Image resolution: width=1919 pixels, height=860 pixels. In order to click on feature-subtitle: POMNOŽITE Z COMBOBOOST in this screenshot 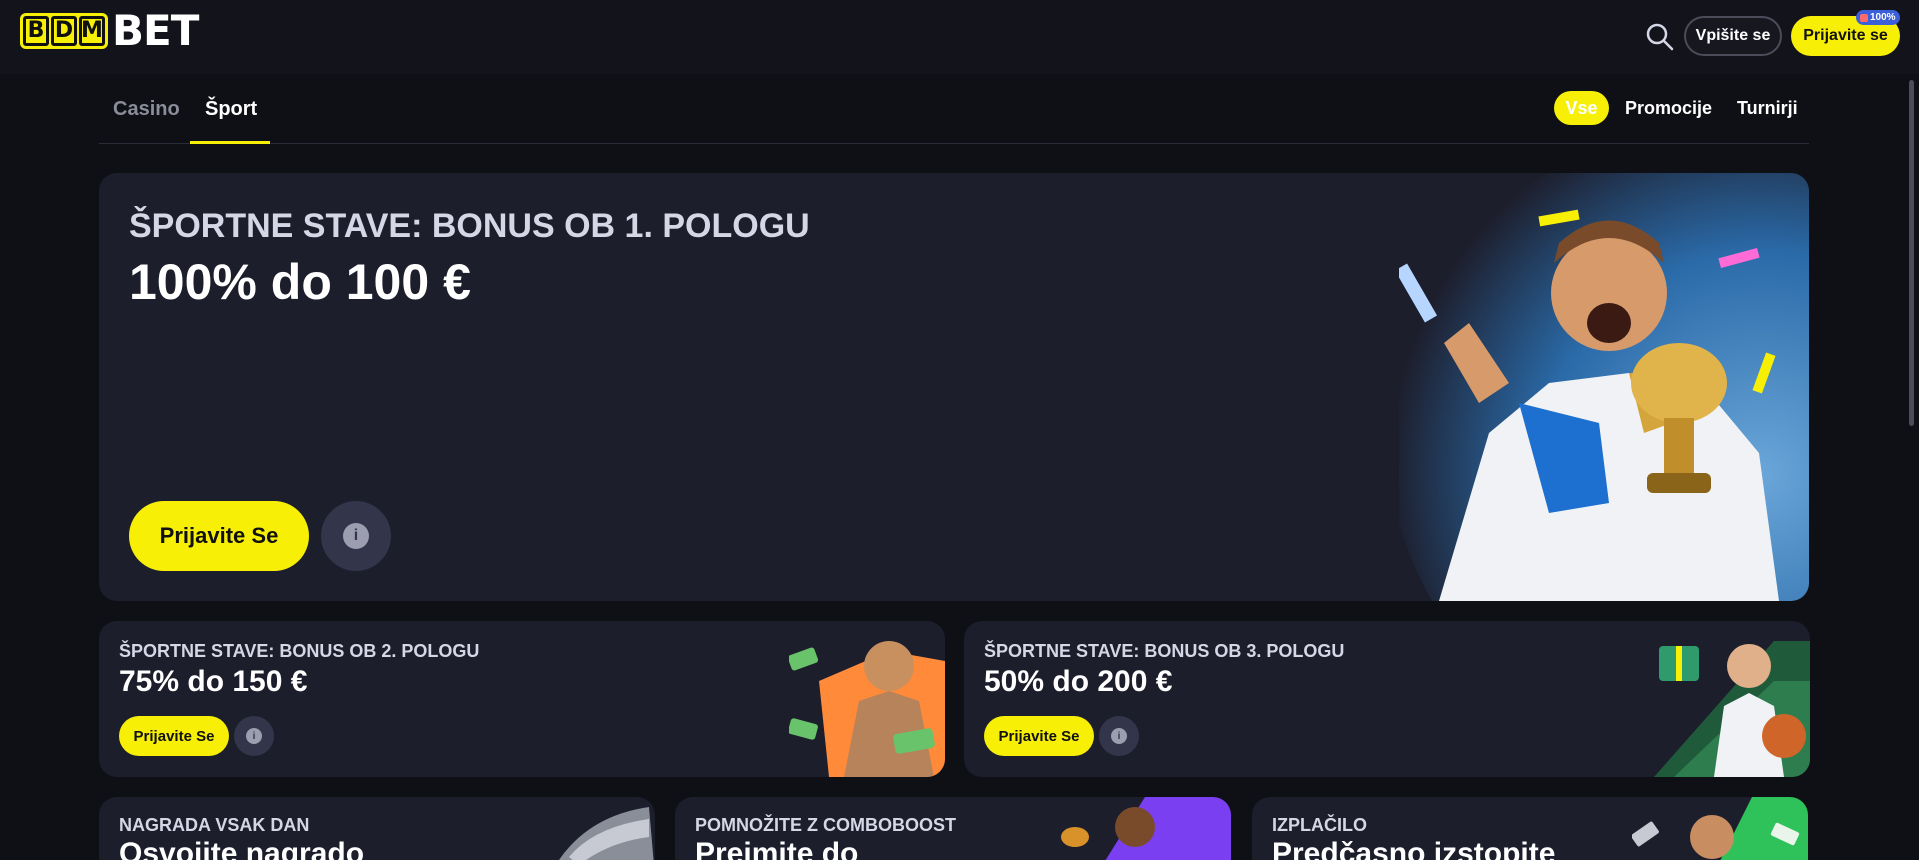, I will do `click(825, 825)`.